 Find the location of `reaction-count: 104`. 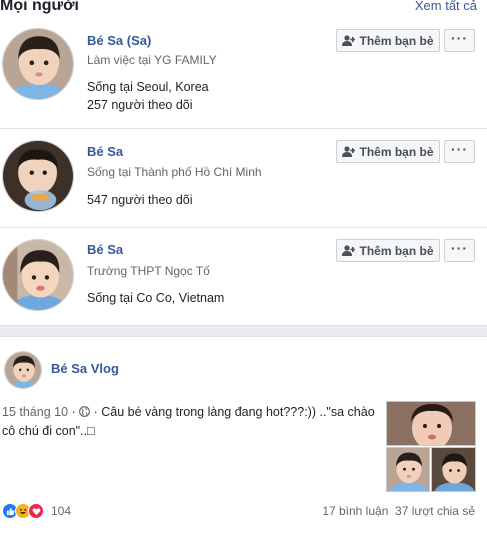

reaction-count: 104 is located at coordinates (61, 511).